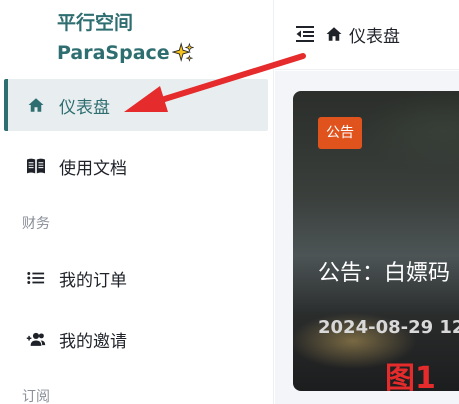  Describe the element at coordinates (95, 23) in the screenshot. I see `brand-title: 平行空间` at that location.